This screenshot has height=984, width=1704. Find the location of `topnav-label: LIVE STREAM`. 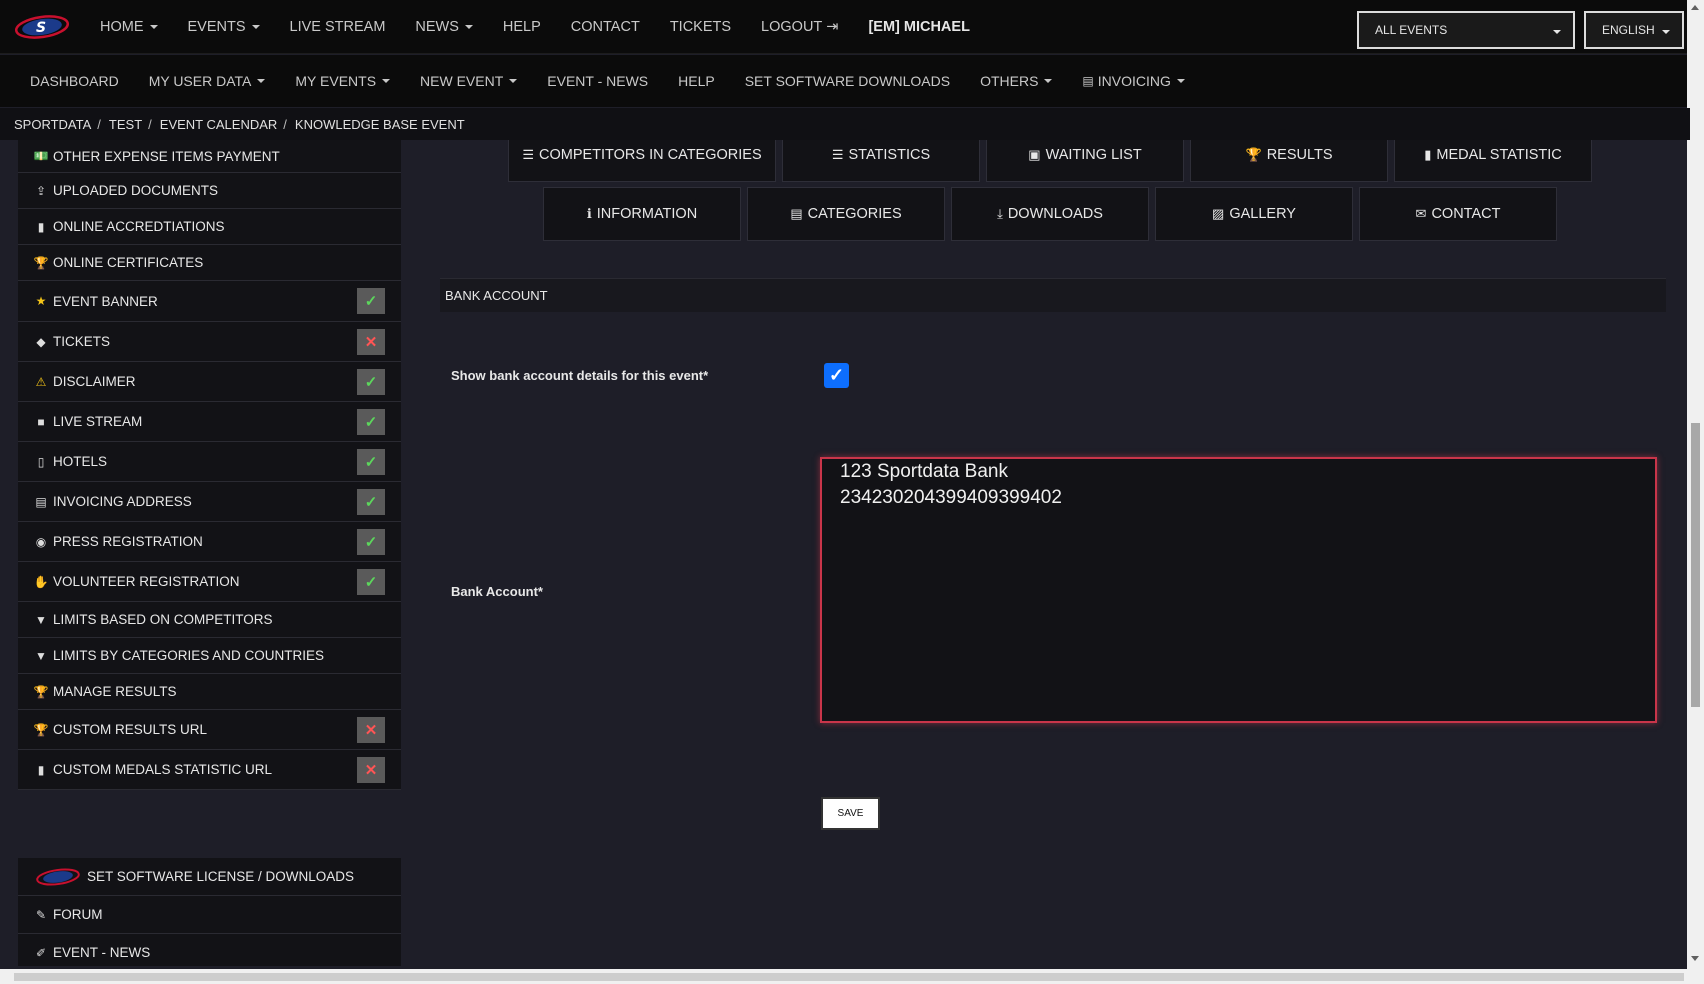

topnav-label: LIVE STREAM is located at coordinates (337, 26).